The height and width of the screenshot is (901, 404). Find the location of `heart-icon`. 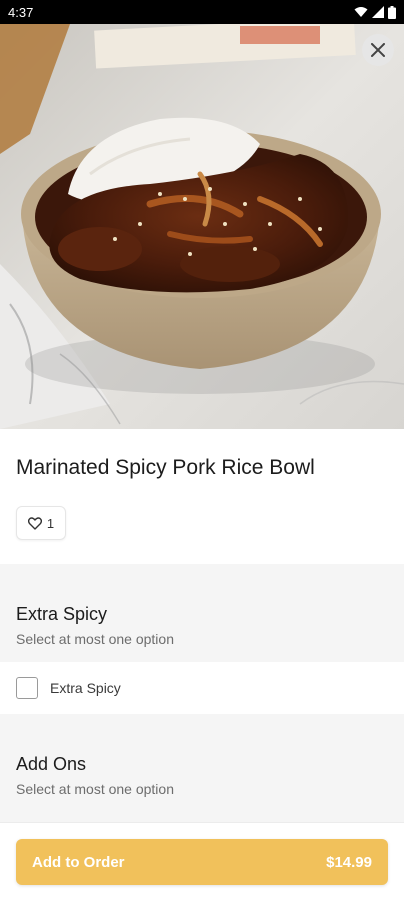

heart-icon is located at coordinates (34, 523).